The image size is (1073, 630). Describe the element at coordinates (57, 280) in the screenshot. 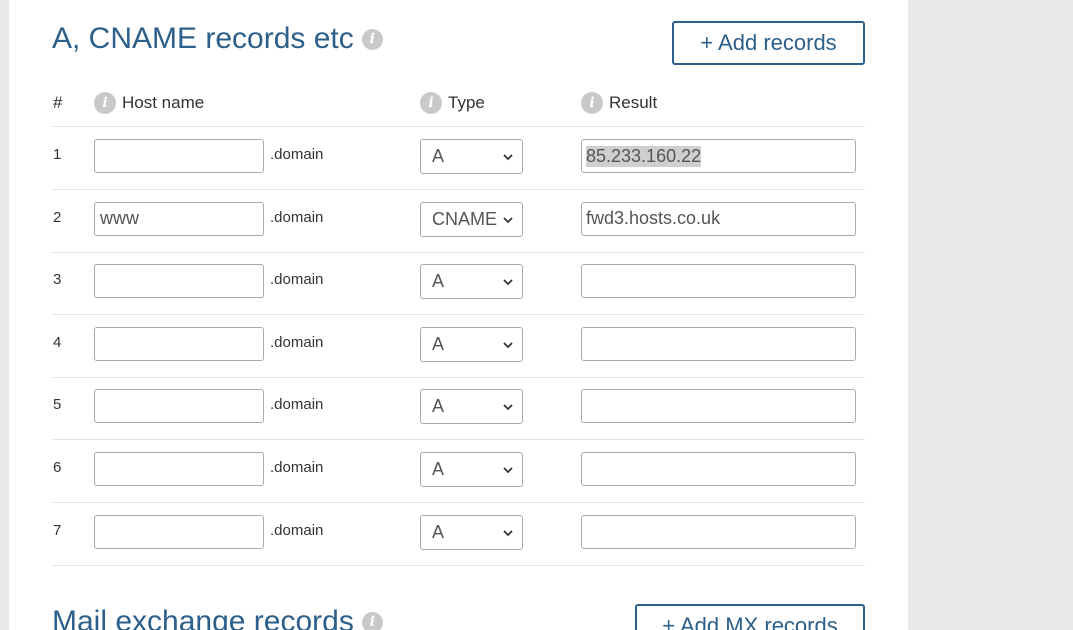

I see `row-number: 3` at that location.